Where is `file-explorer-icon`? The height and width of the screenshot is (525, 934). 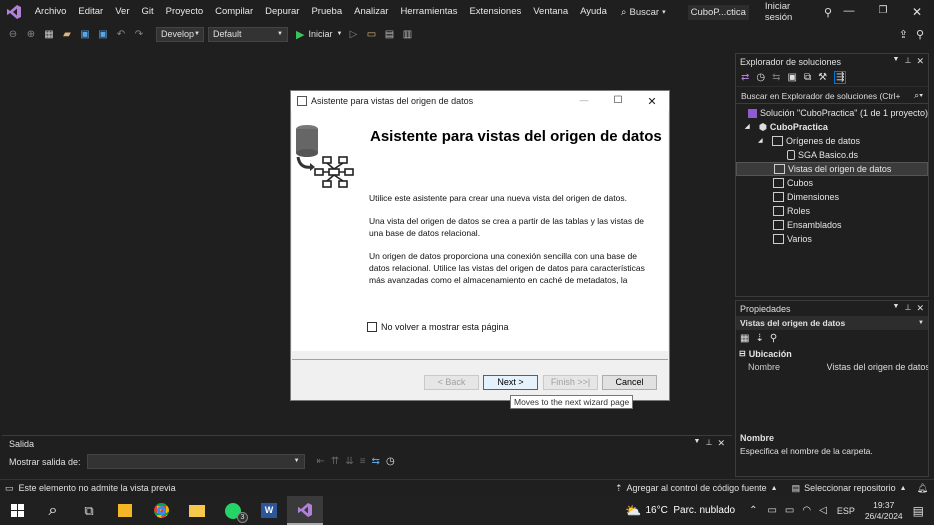
file-explorer-icon is located at coordinates (197, 510).